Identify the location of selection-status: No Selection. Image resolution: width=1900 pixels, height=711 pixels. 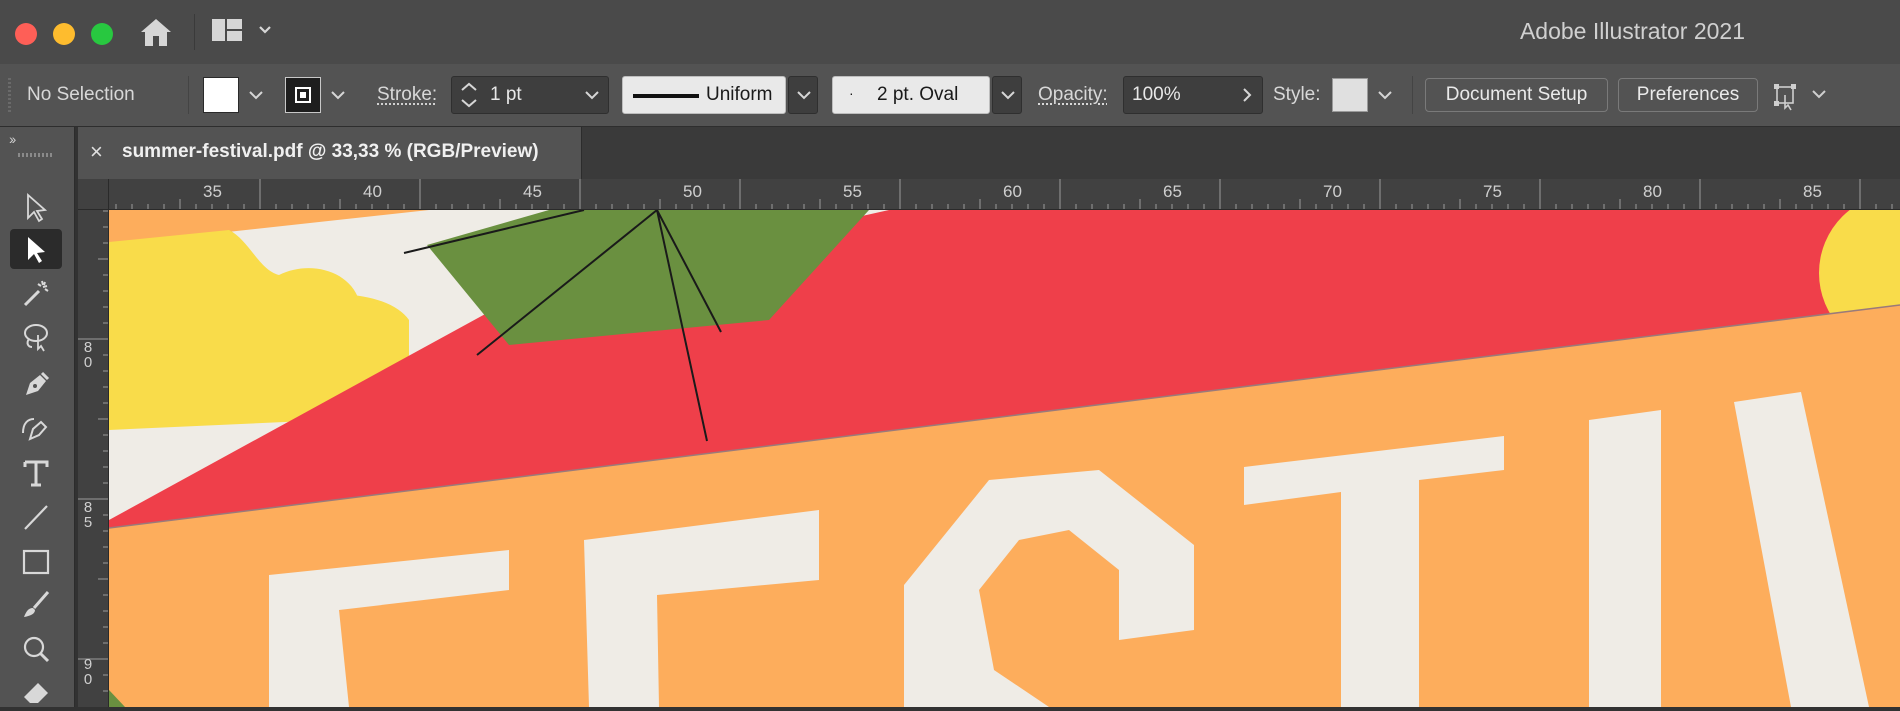
(81, 94).